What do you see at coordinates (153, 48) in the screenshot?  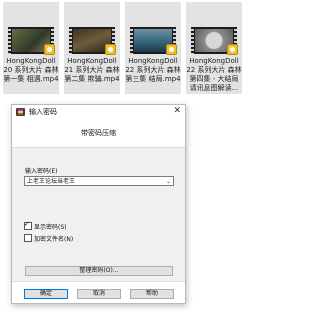 I see `file-thumbnail: HongKongDoll 22 系列大片 森林 第三集 结局.mp4` at bounding box center [153, 48].